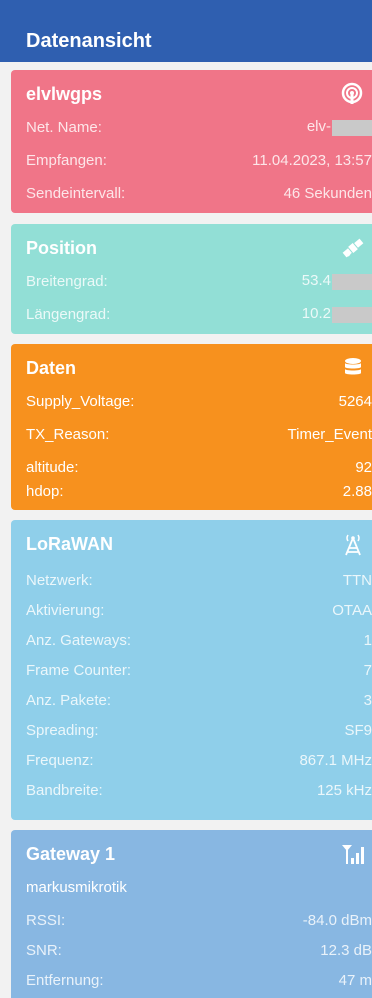  What do you see at coordinates (89, 41) in the screenshot?
I see `page-title: Datenansicht` at bounding box center [89, 41].